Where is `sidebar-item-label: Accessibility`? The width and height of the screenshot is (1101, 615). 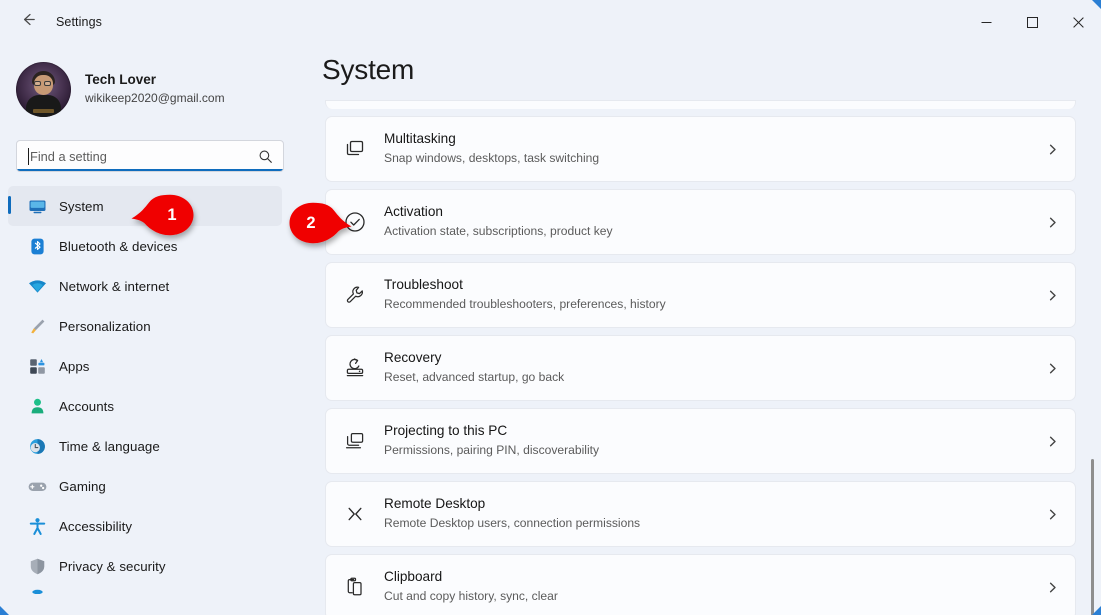 sidebar-item-label: Accessibility is located at coordinates (96, 526).